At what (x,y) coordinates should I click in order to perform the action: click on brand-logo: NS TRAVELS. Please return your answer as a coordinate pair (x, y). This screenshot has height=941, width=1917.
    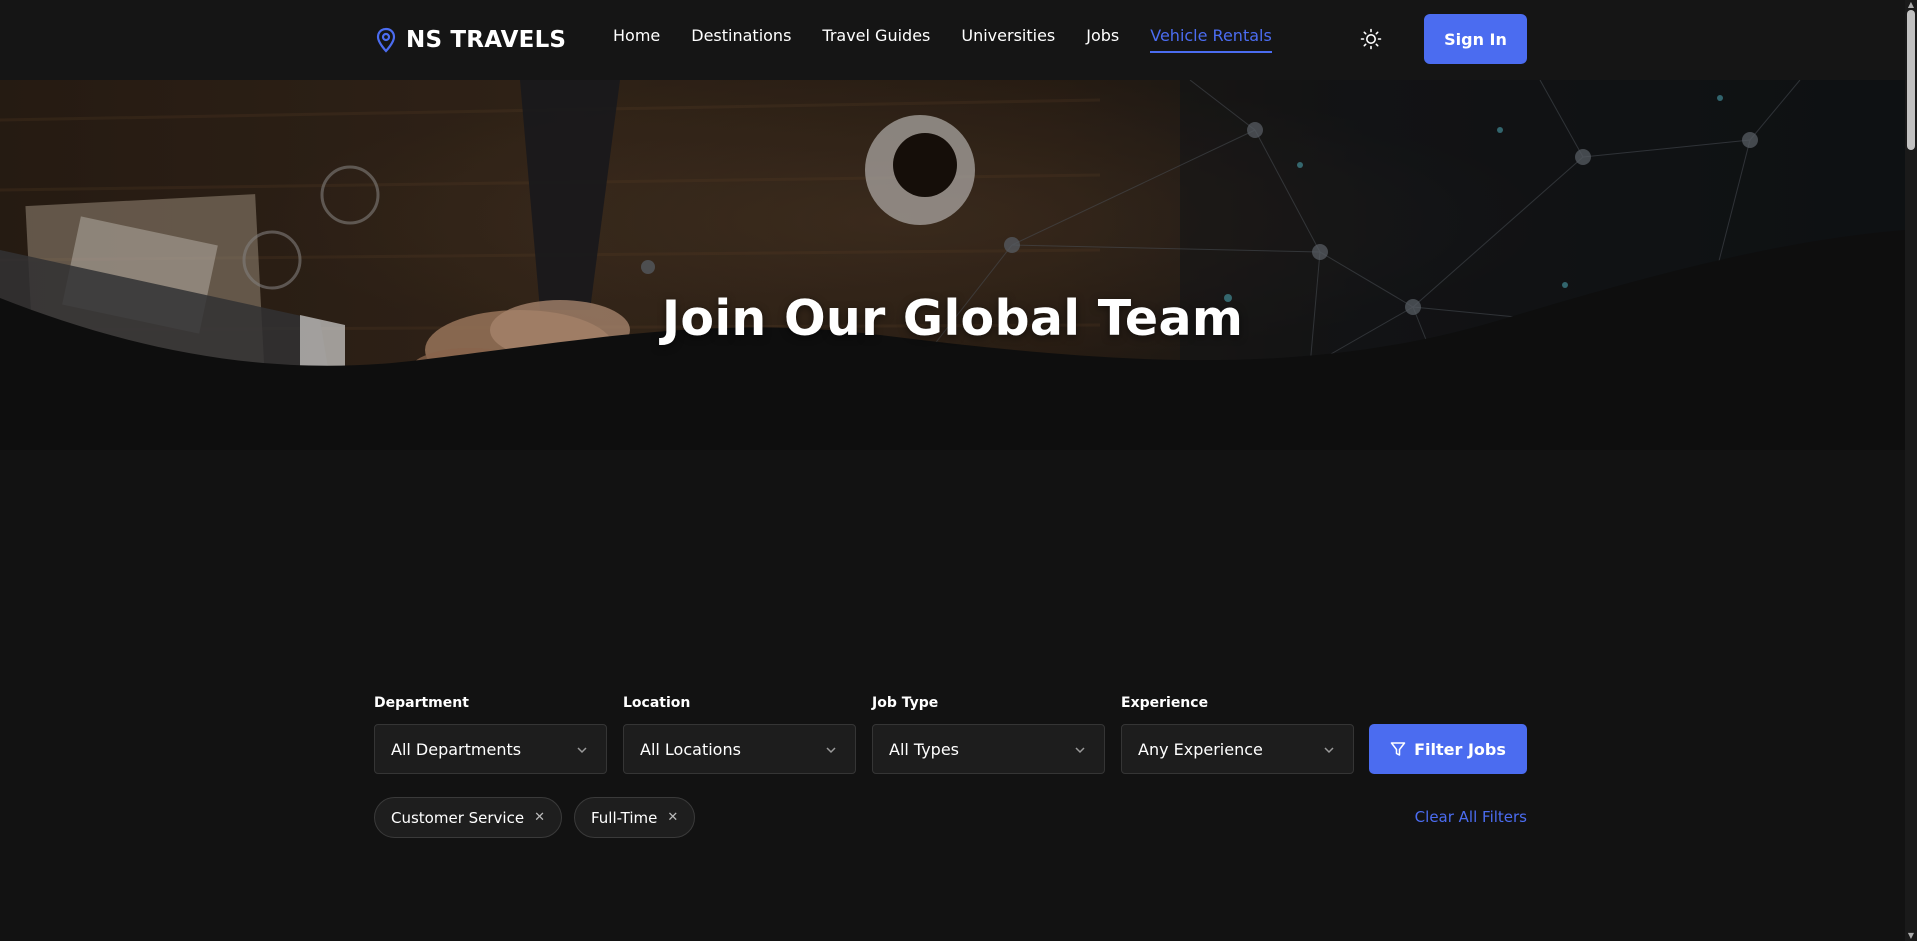
    Looking at the image, I should click on (470, 40).